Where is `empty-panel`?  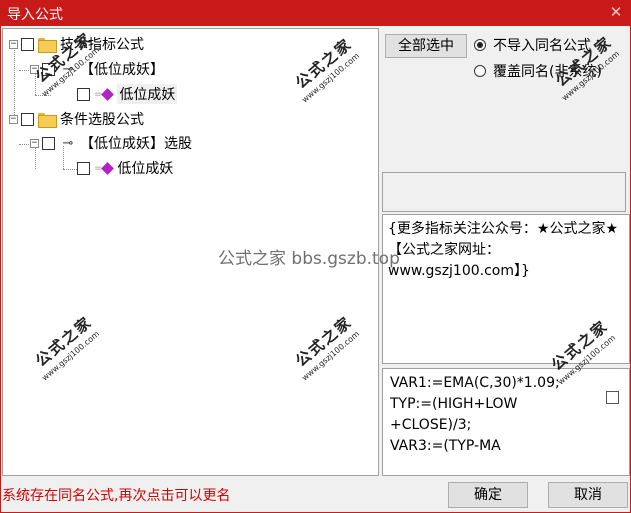
empty-panel is located at coordinates (504, 192).